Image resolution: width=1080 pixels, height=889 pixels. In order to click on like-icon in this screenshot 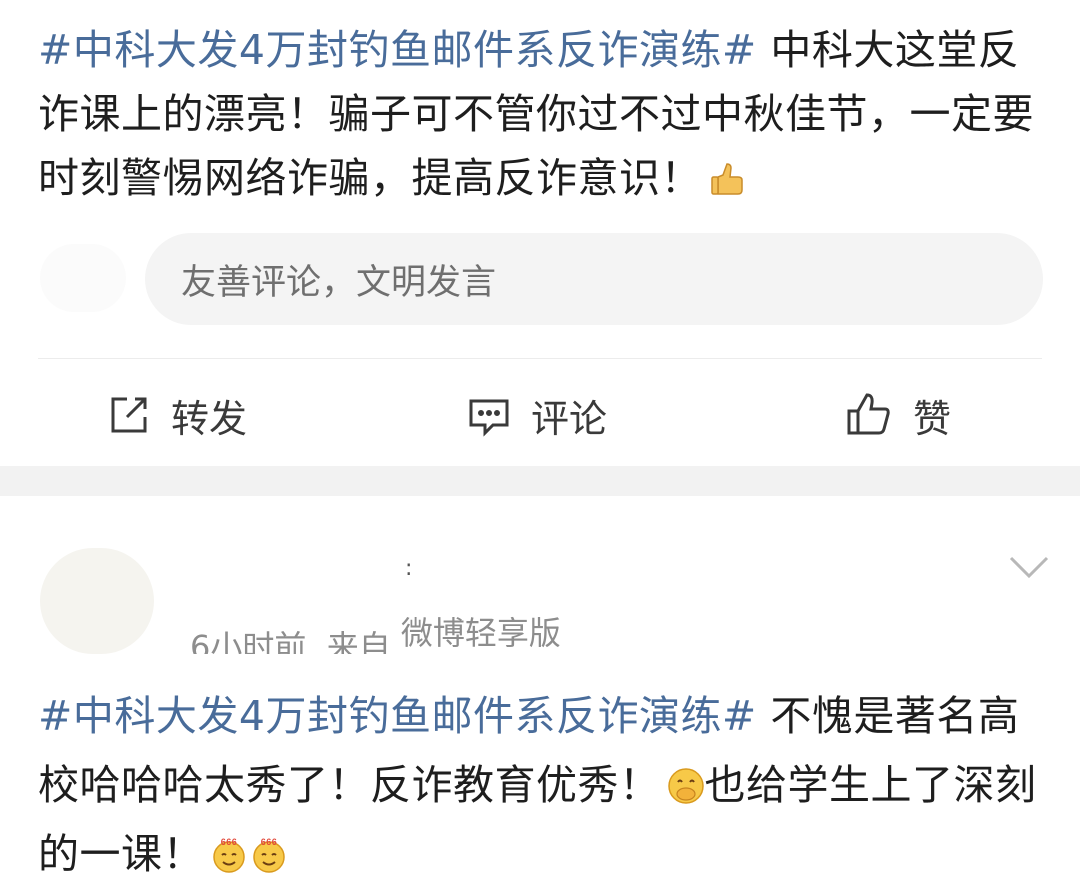, I will do `click(868, 414)`.